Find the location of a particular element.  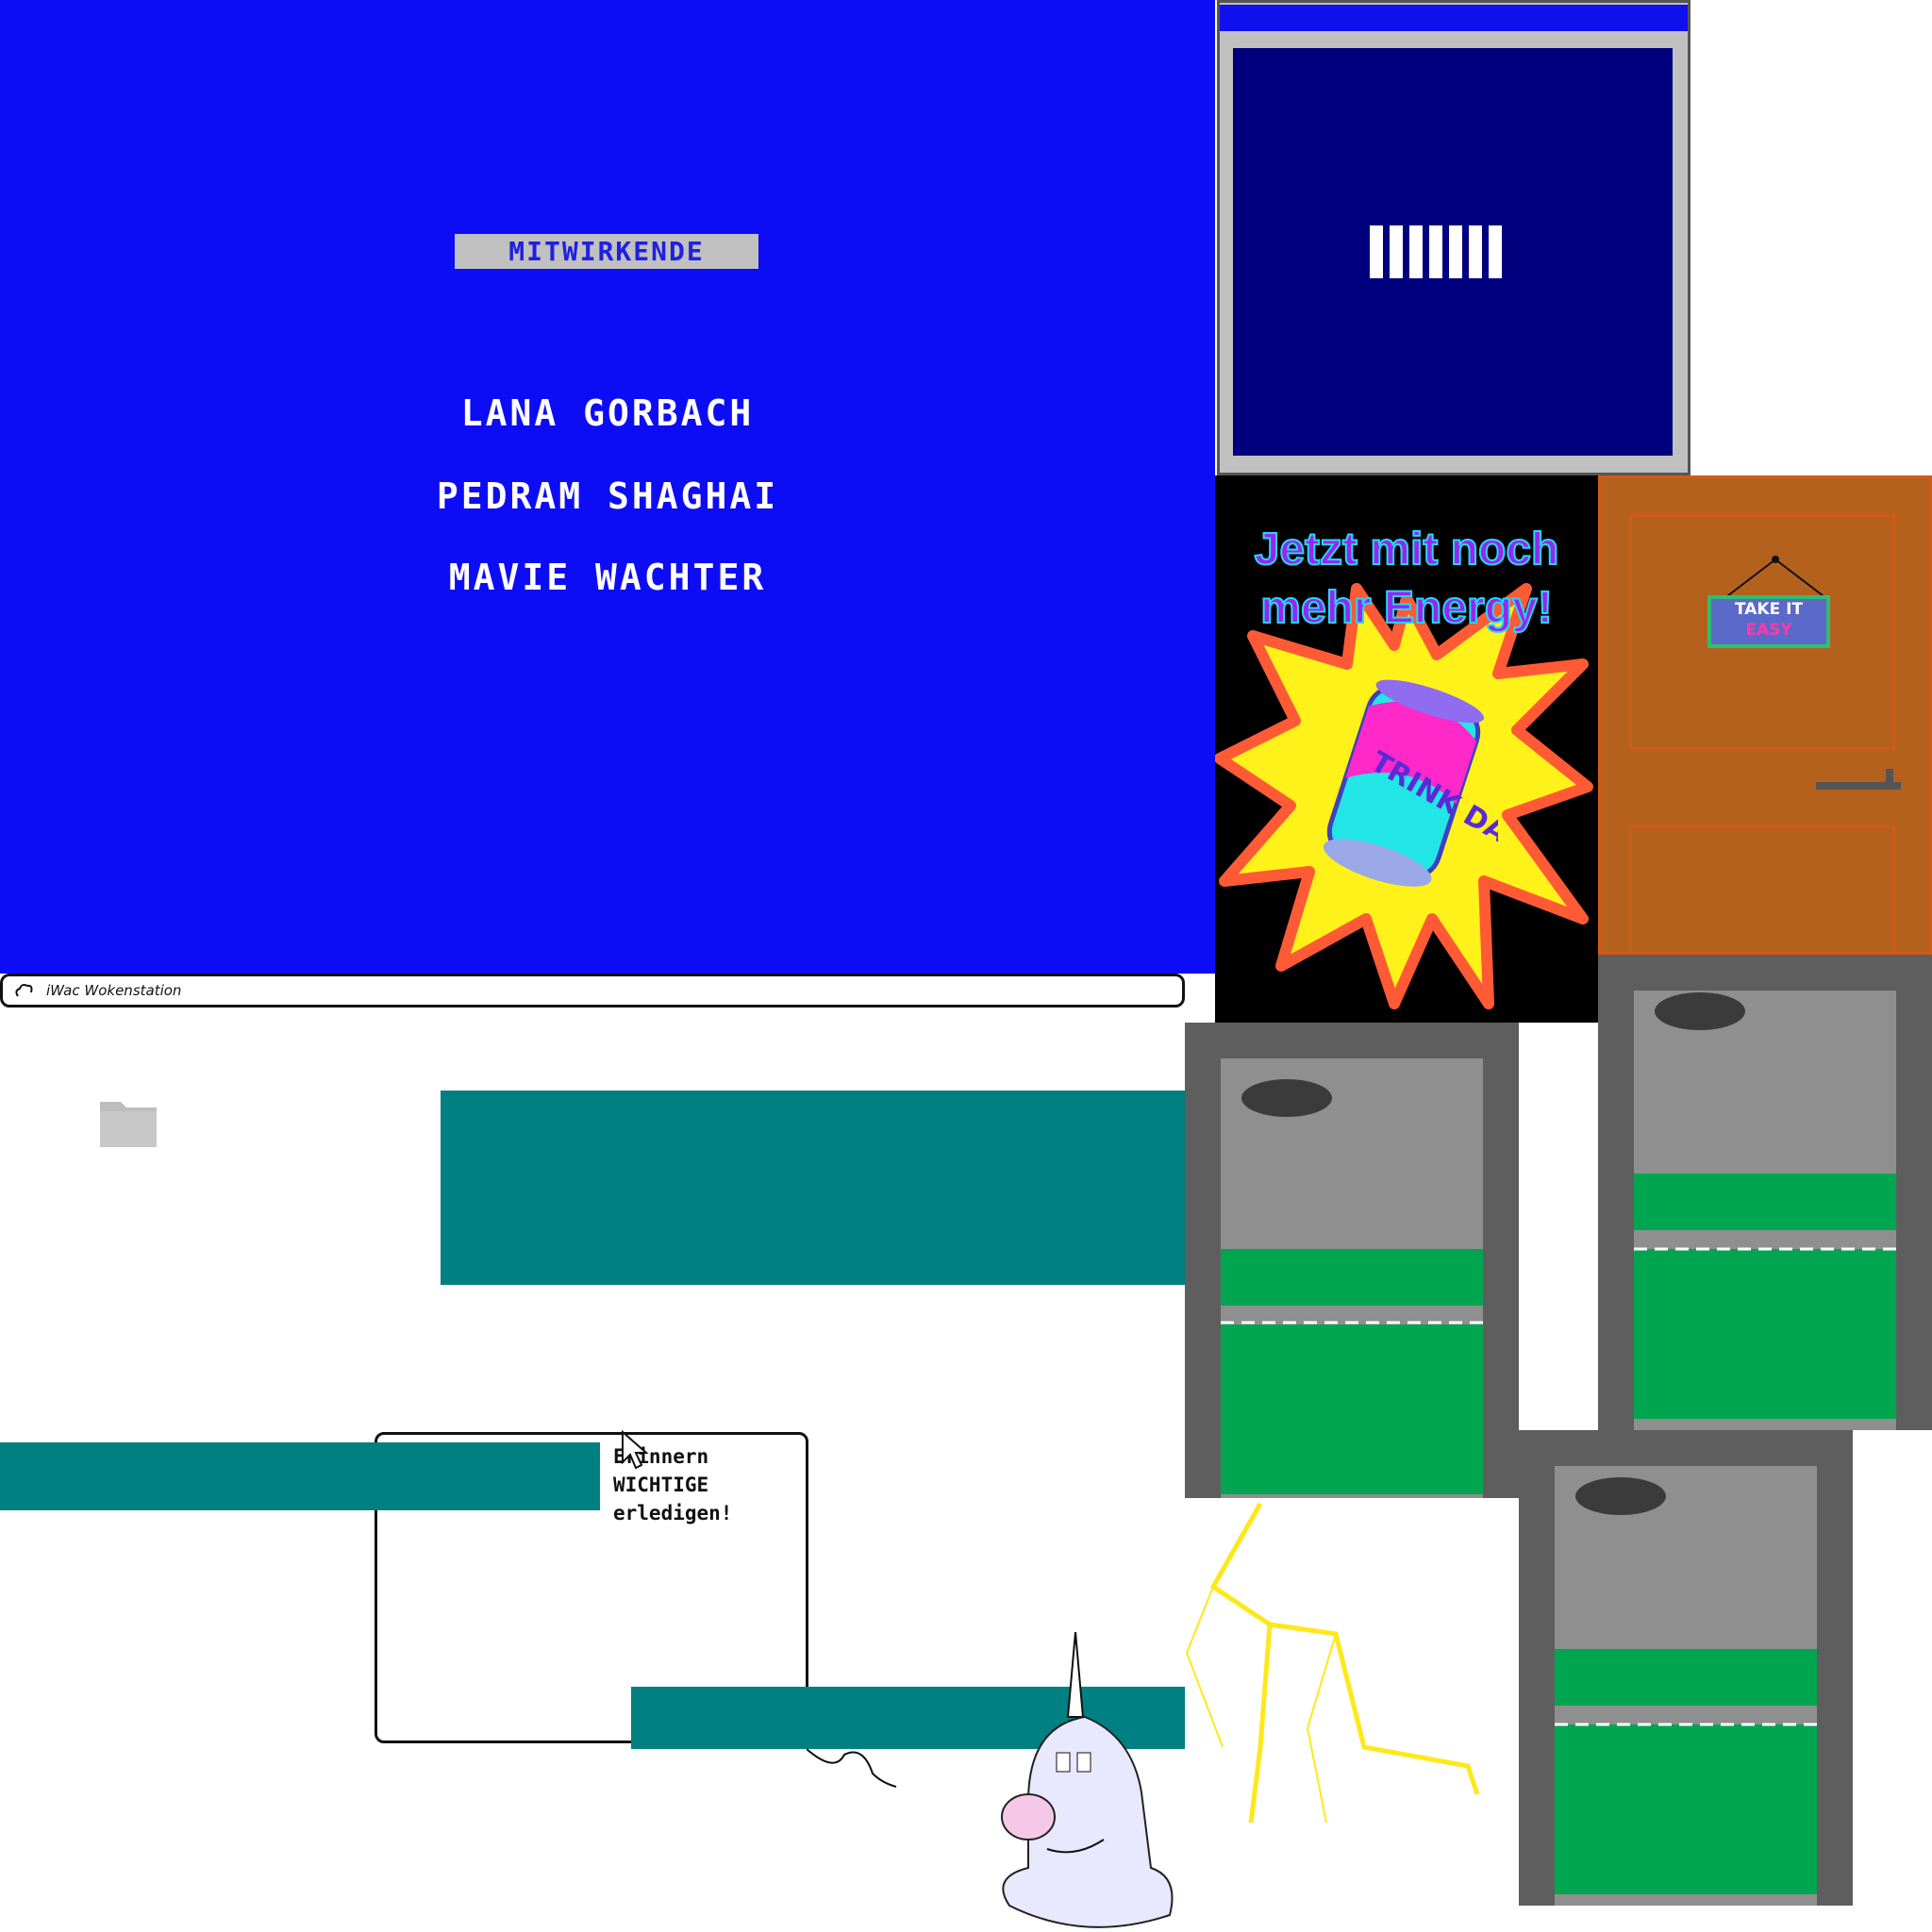

taskbar: iWac Wokenstation is located at coordinates (593, 991).